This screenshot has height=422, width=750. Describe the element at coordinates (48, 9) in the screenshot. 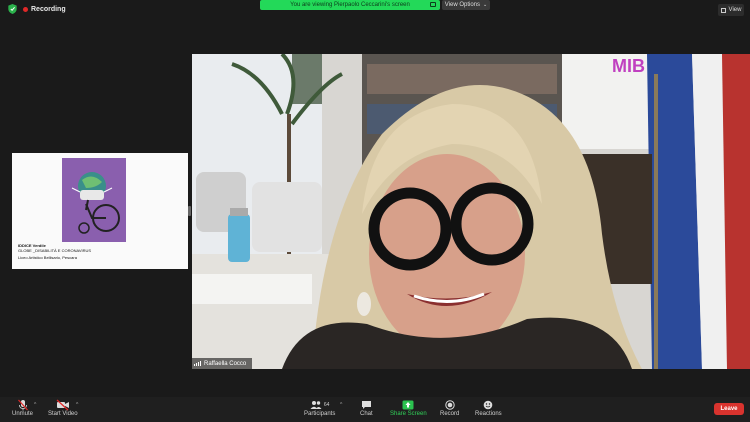

I see `recording-label: Recording` at that location.